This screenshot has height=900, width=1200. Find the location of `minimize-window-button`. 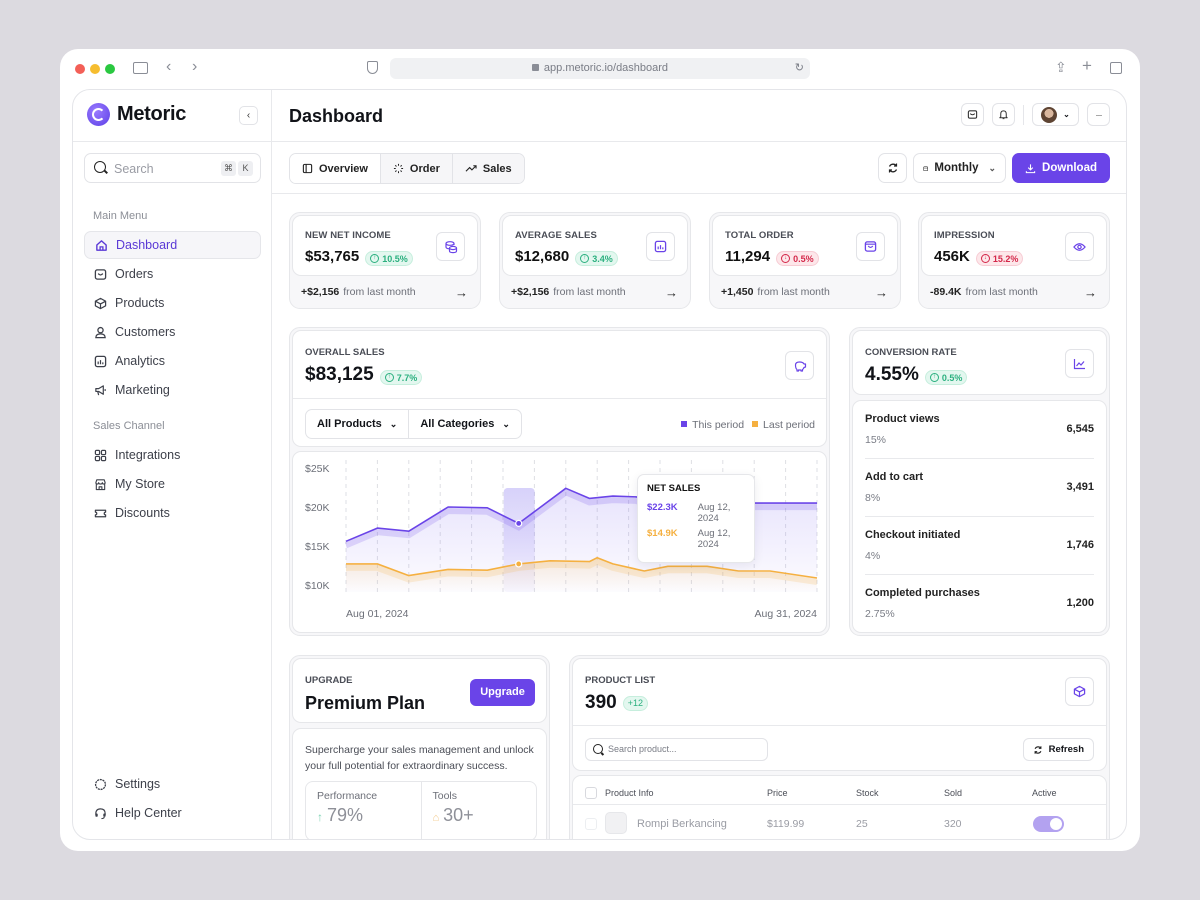

minimize-window-button is located at coordinates (95, 69).